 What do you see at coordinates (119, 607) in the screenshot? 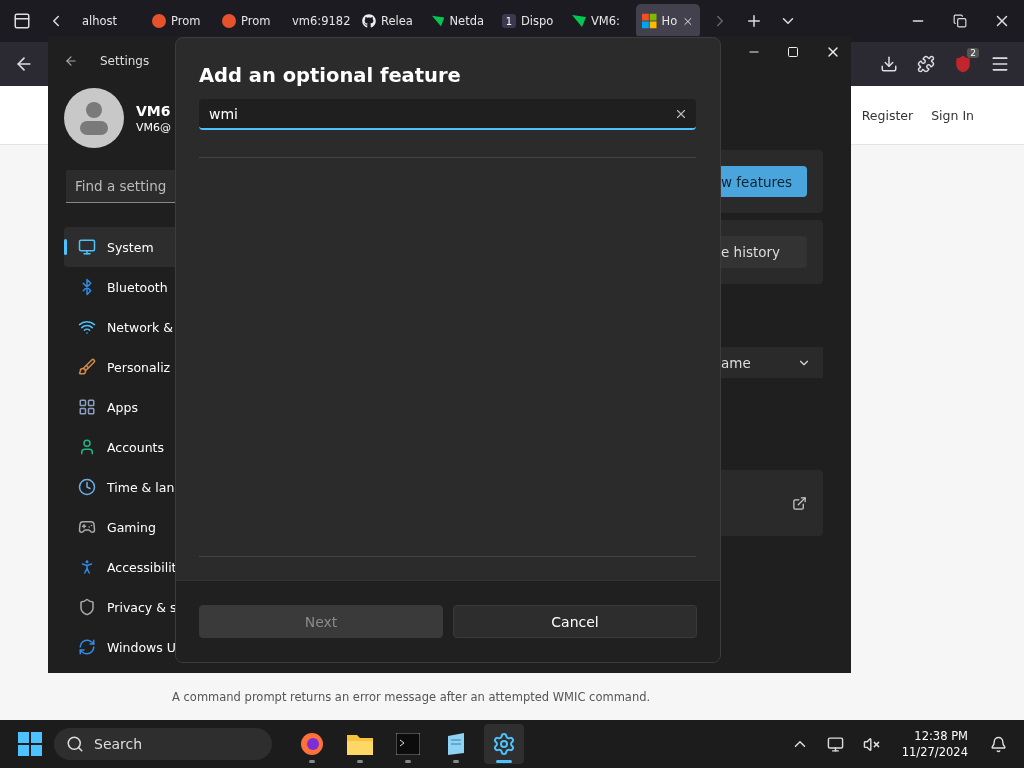
I see `nav-item: Privacy & s` at bounding box center [119, 607].